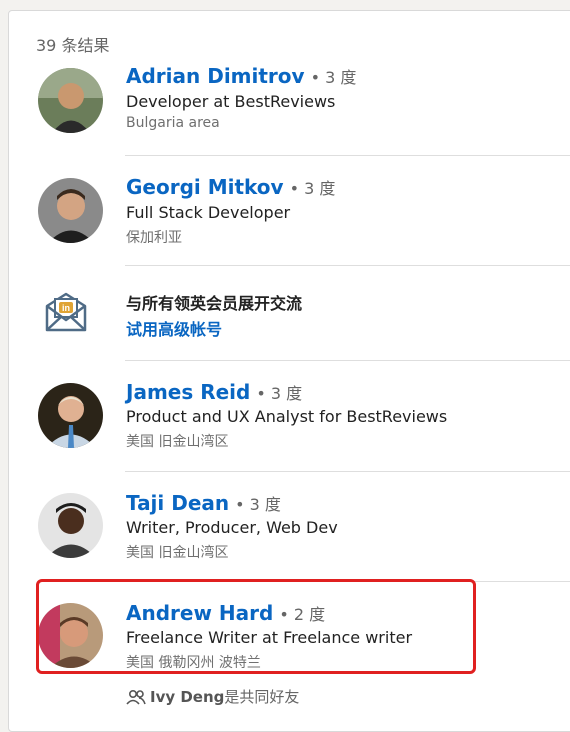 Image resolution: width=570 pixels, height=732 pixels. What do you see at coordinates (287, 416) in the screenshot?
I see `person-headline: Product and UX Analyst for BestReviews` at bounding box center [287, 416].